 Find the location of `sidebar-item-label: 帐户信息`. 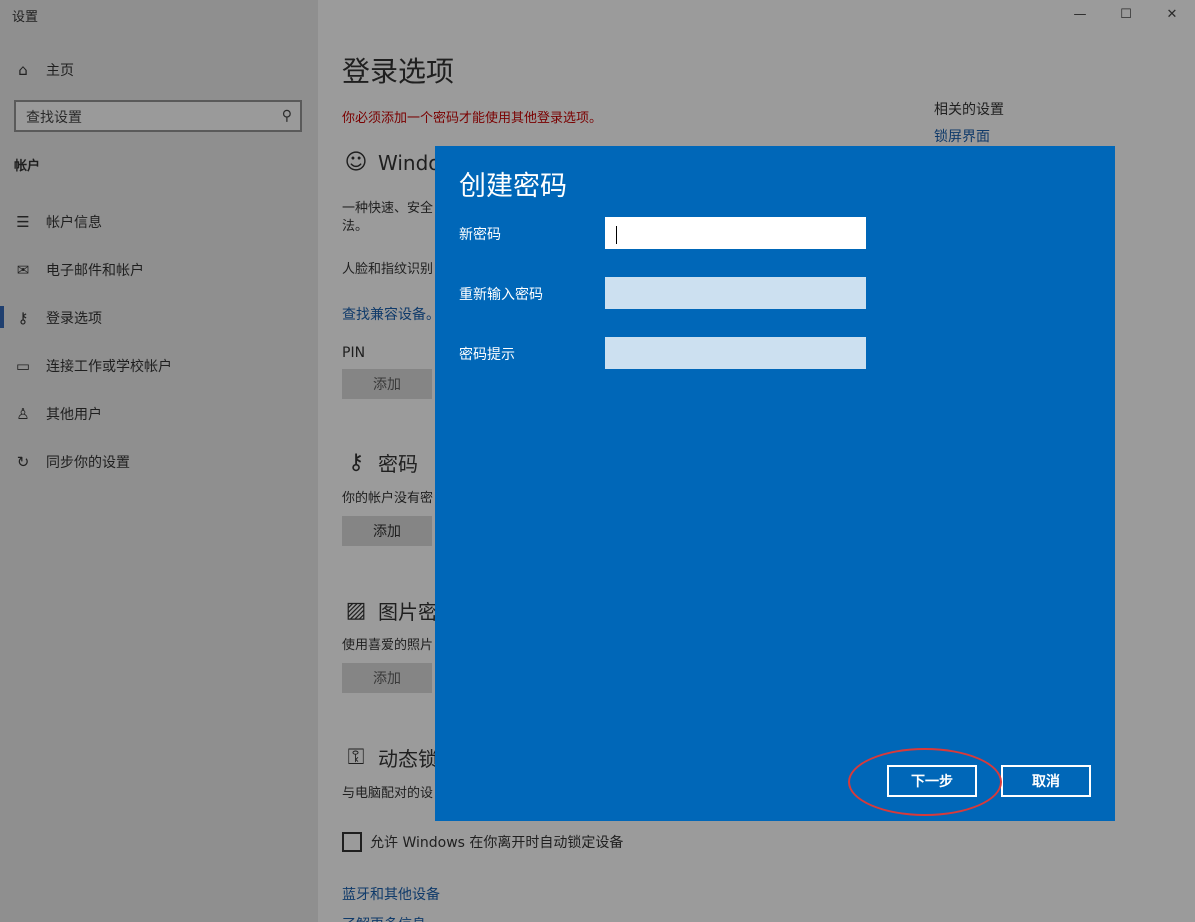

sidebar-item-label: 帐户信息 is located at coordinates (74, 223).